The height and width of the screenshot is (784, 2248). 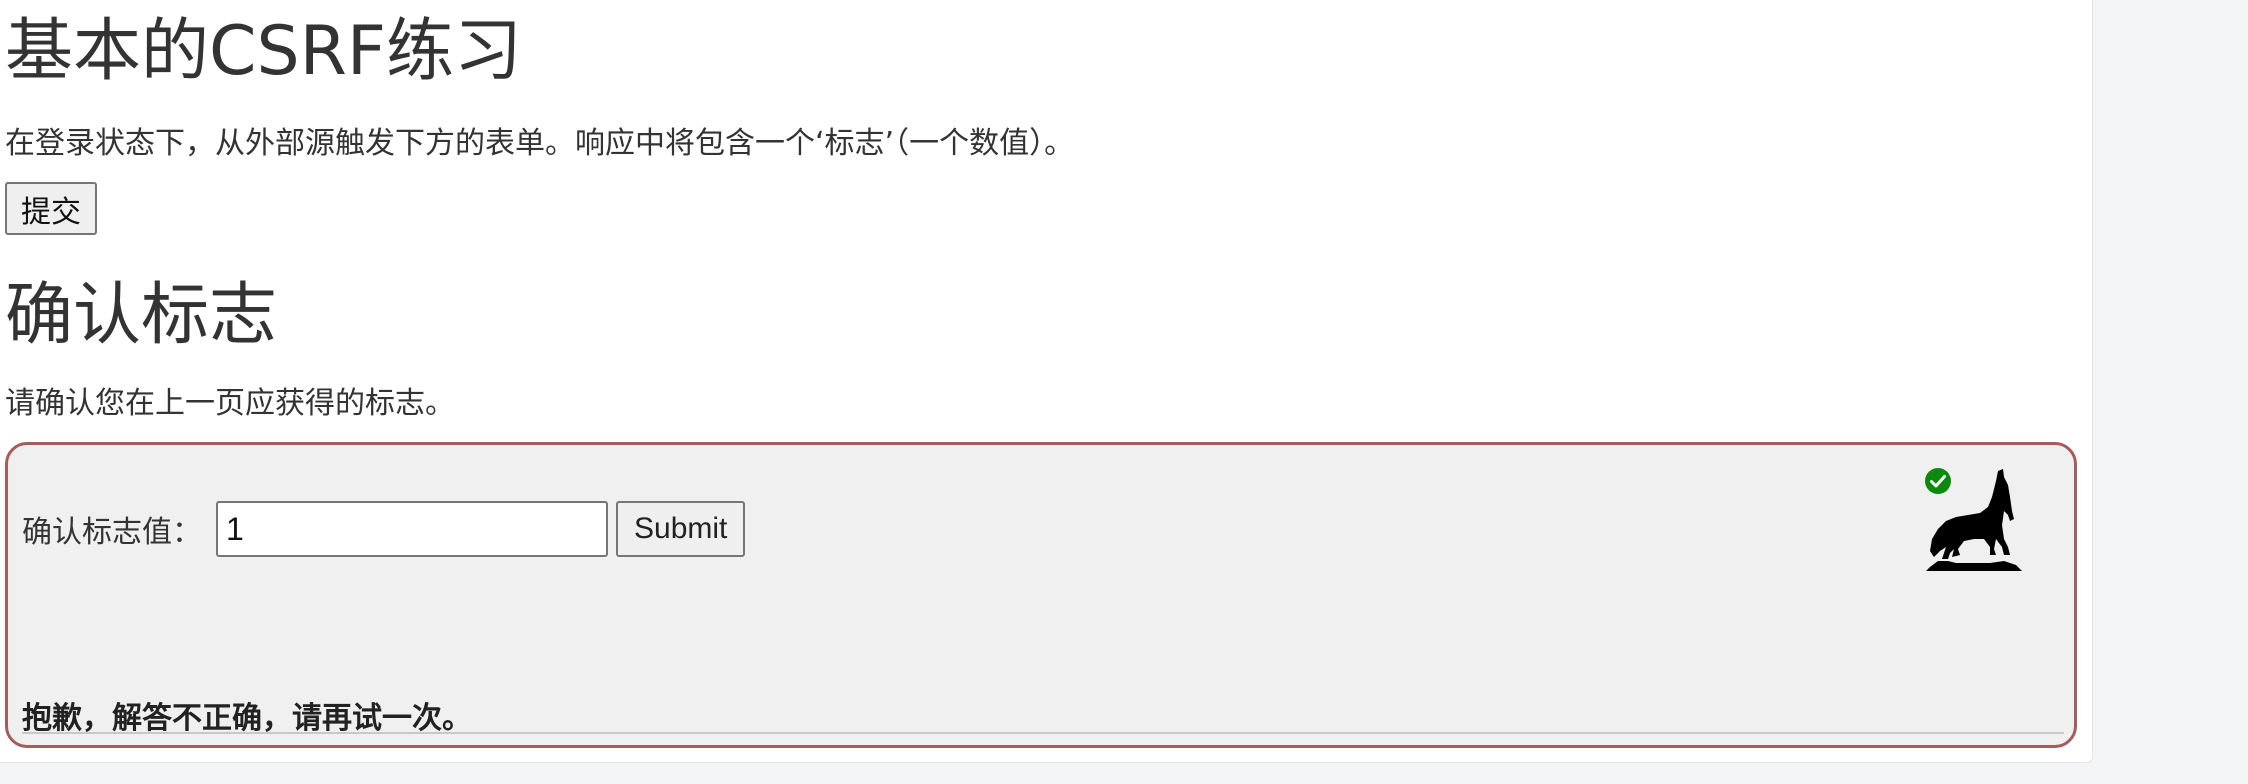 I want to click on flag-input, so click(x=412, y=529).